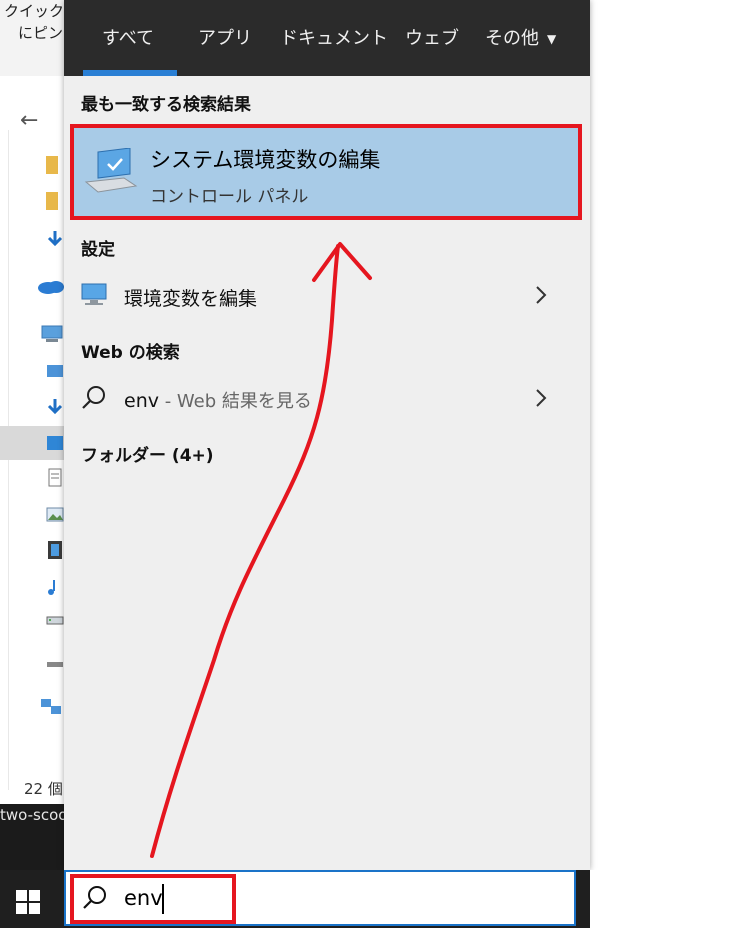 Image resolution: width=736 pixels, height=928 pixels. Describe the element at coordinates (153, 899) in the screenshot. I see `annotation-highlight-box` at that location.